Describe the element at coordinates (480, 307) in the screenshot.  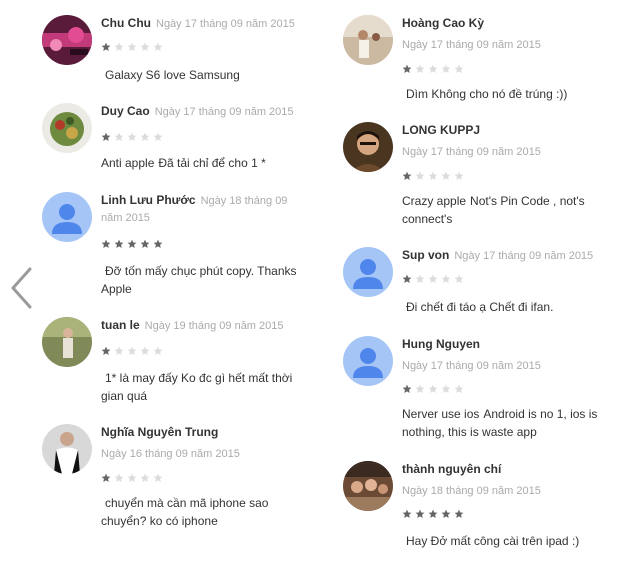
I see `review-body: Đi chết đi táo ạ Chết đi ifan.` at that location.